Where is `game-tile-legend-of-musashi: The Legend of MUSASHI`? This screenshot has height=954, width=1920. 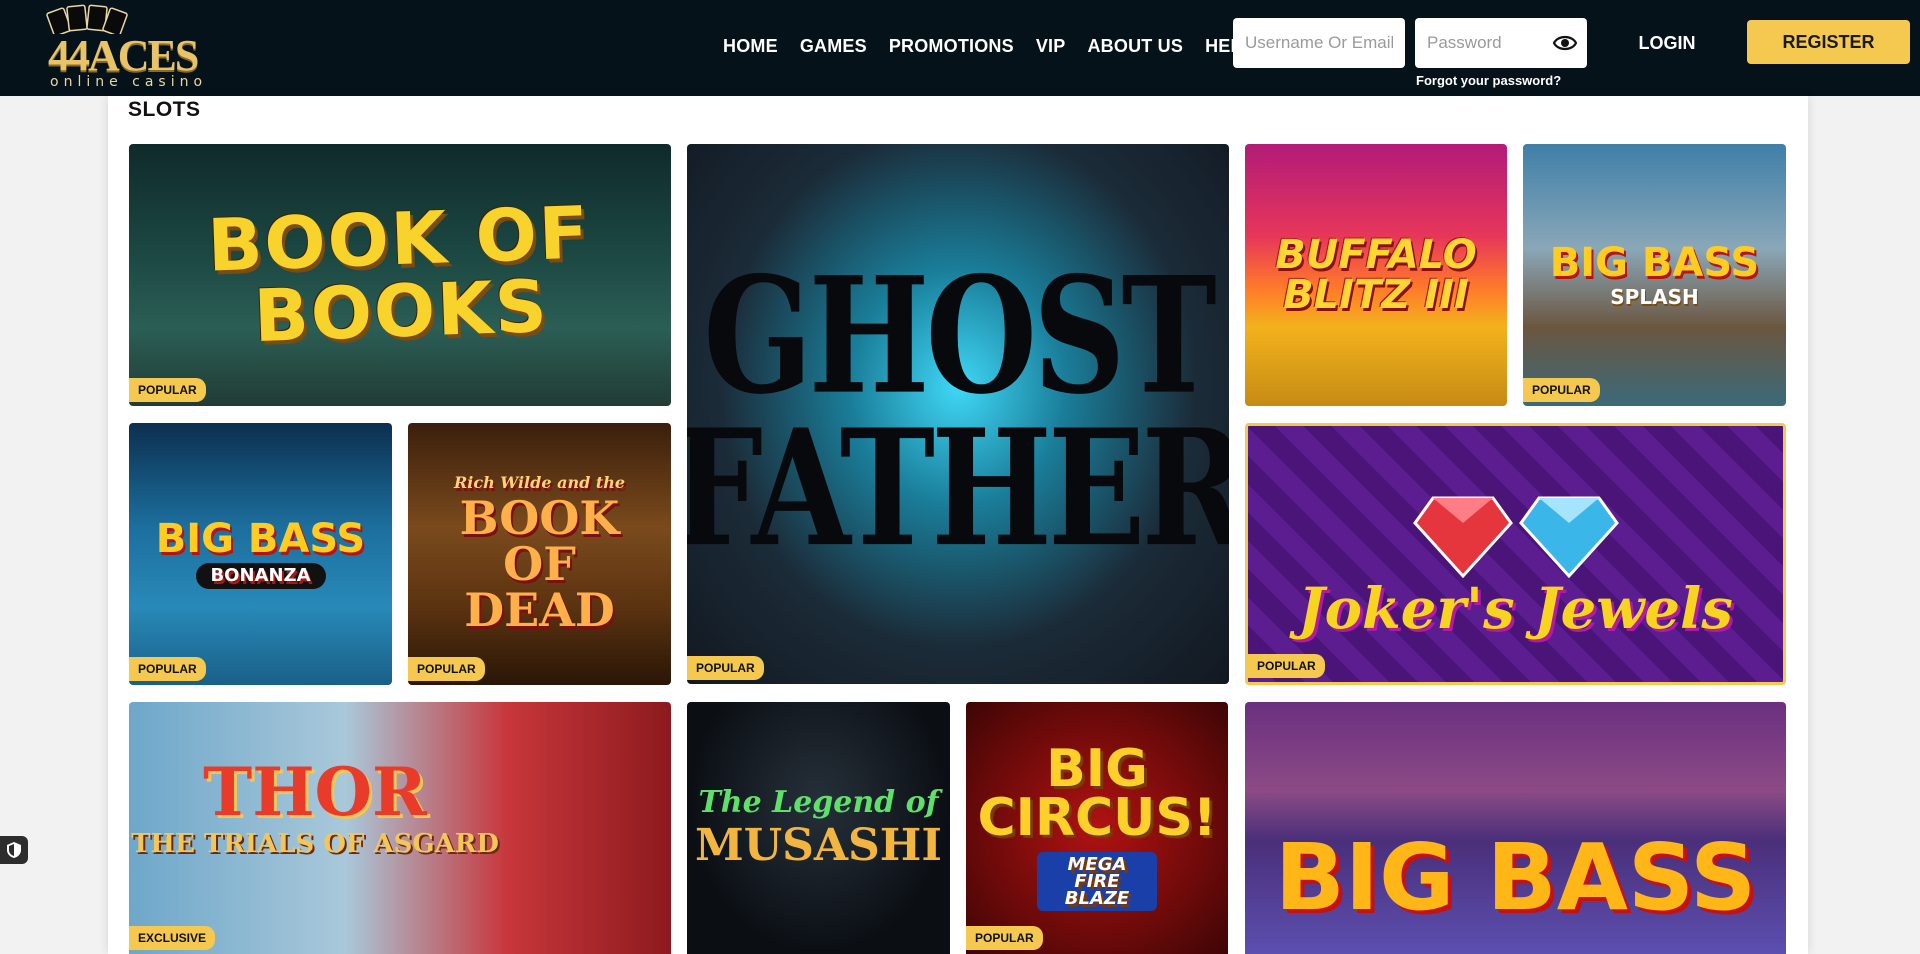
game-tile-legend-of-musashi: The Legend of MUSASHI is located at coordinates (818, 828).